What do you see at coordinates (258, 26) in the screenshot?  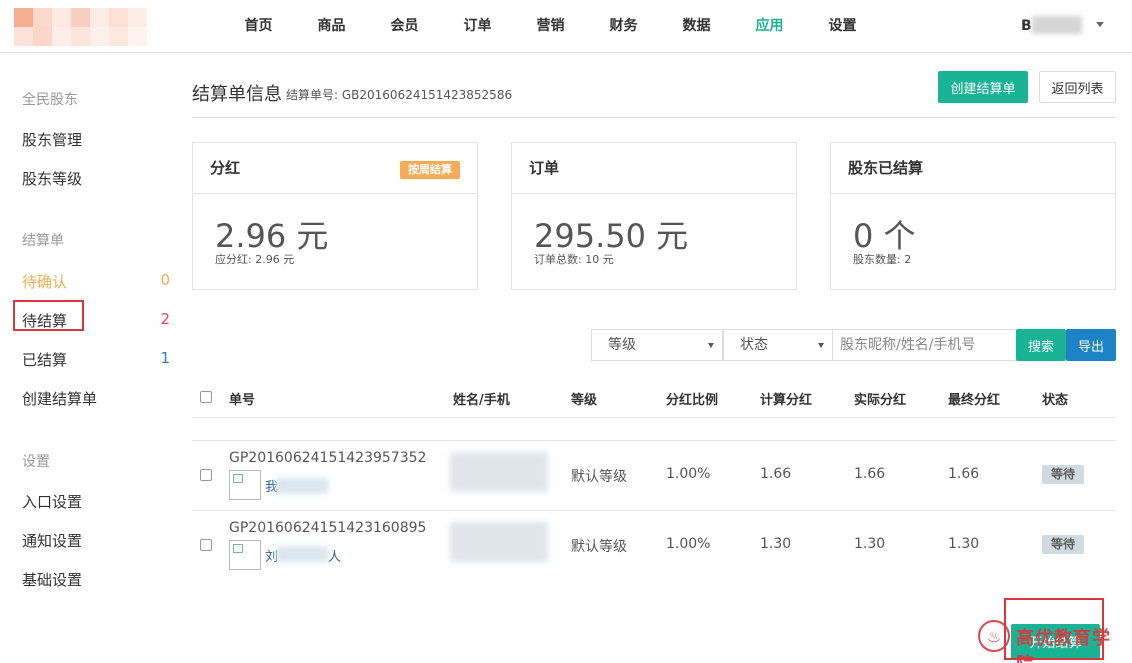 I see `nav-home: 首页` at bounding box center [258, 26].